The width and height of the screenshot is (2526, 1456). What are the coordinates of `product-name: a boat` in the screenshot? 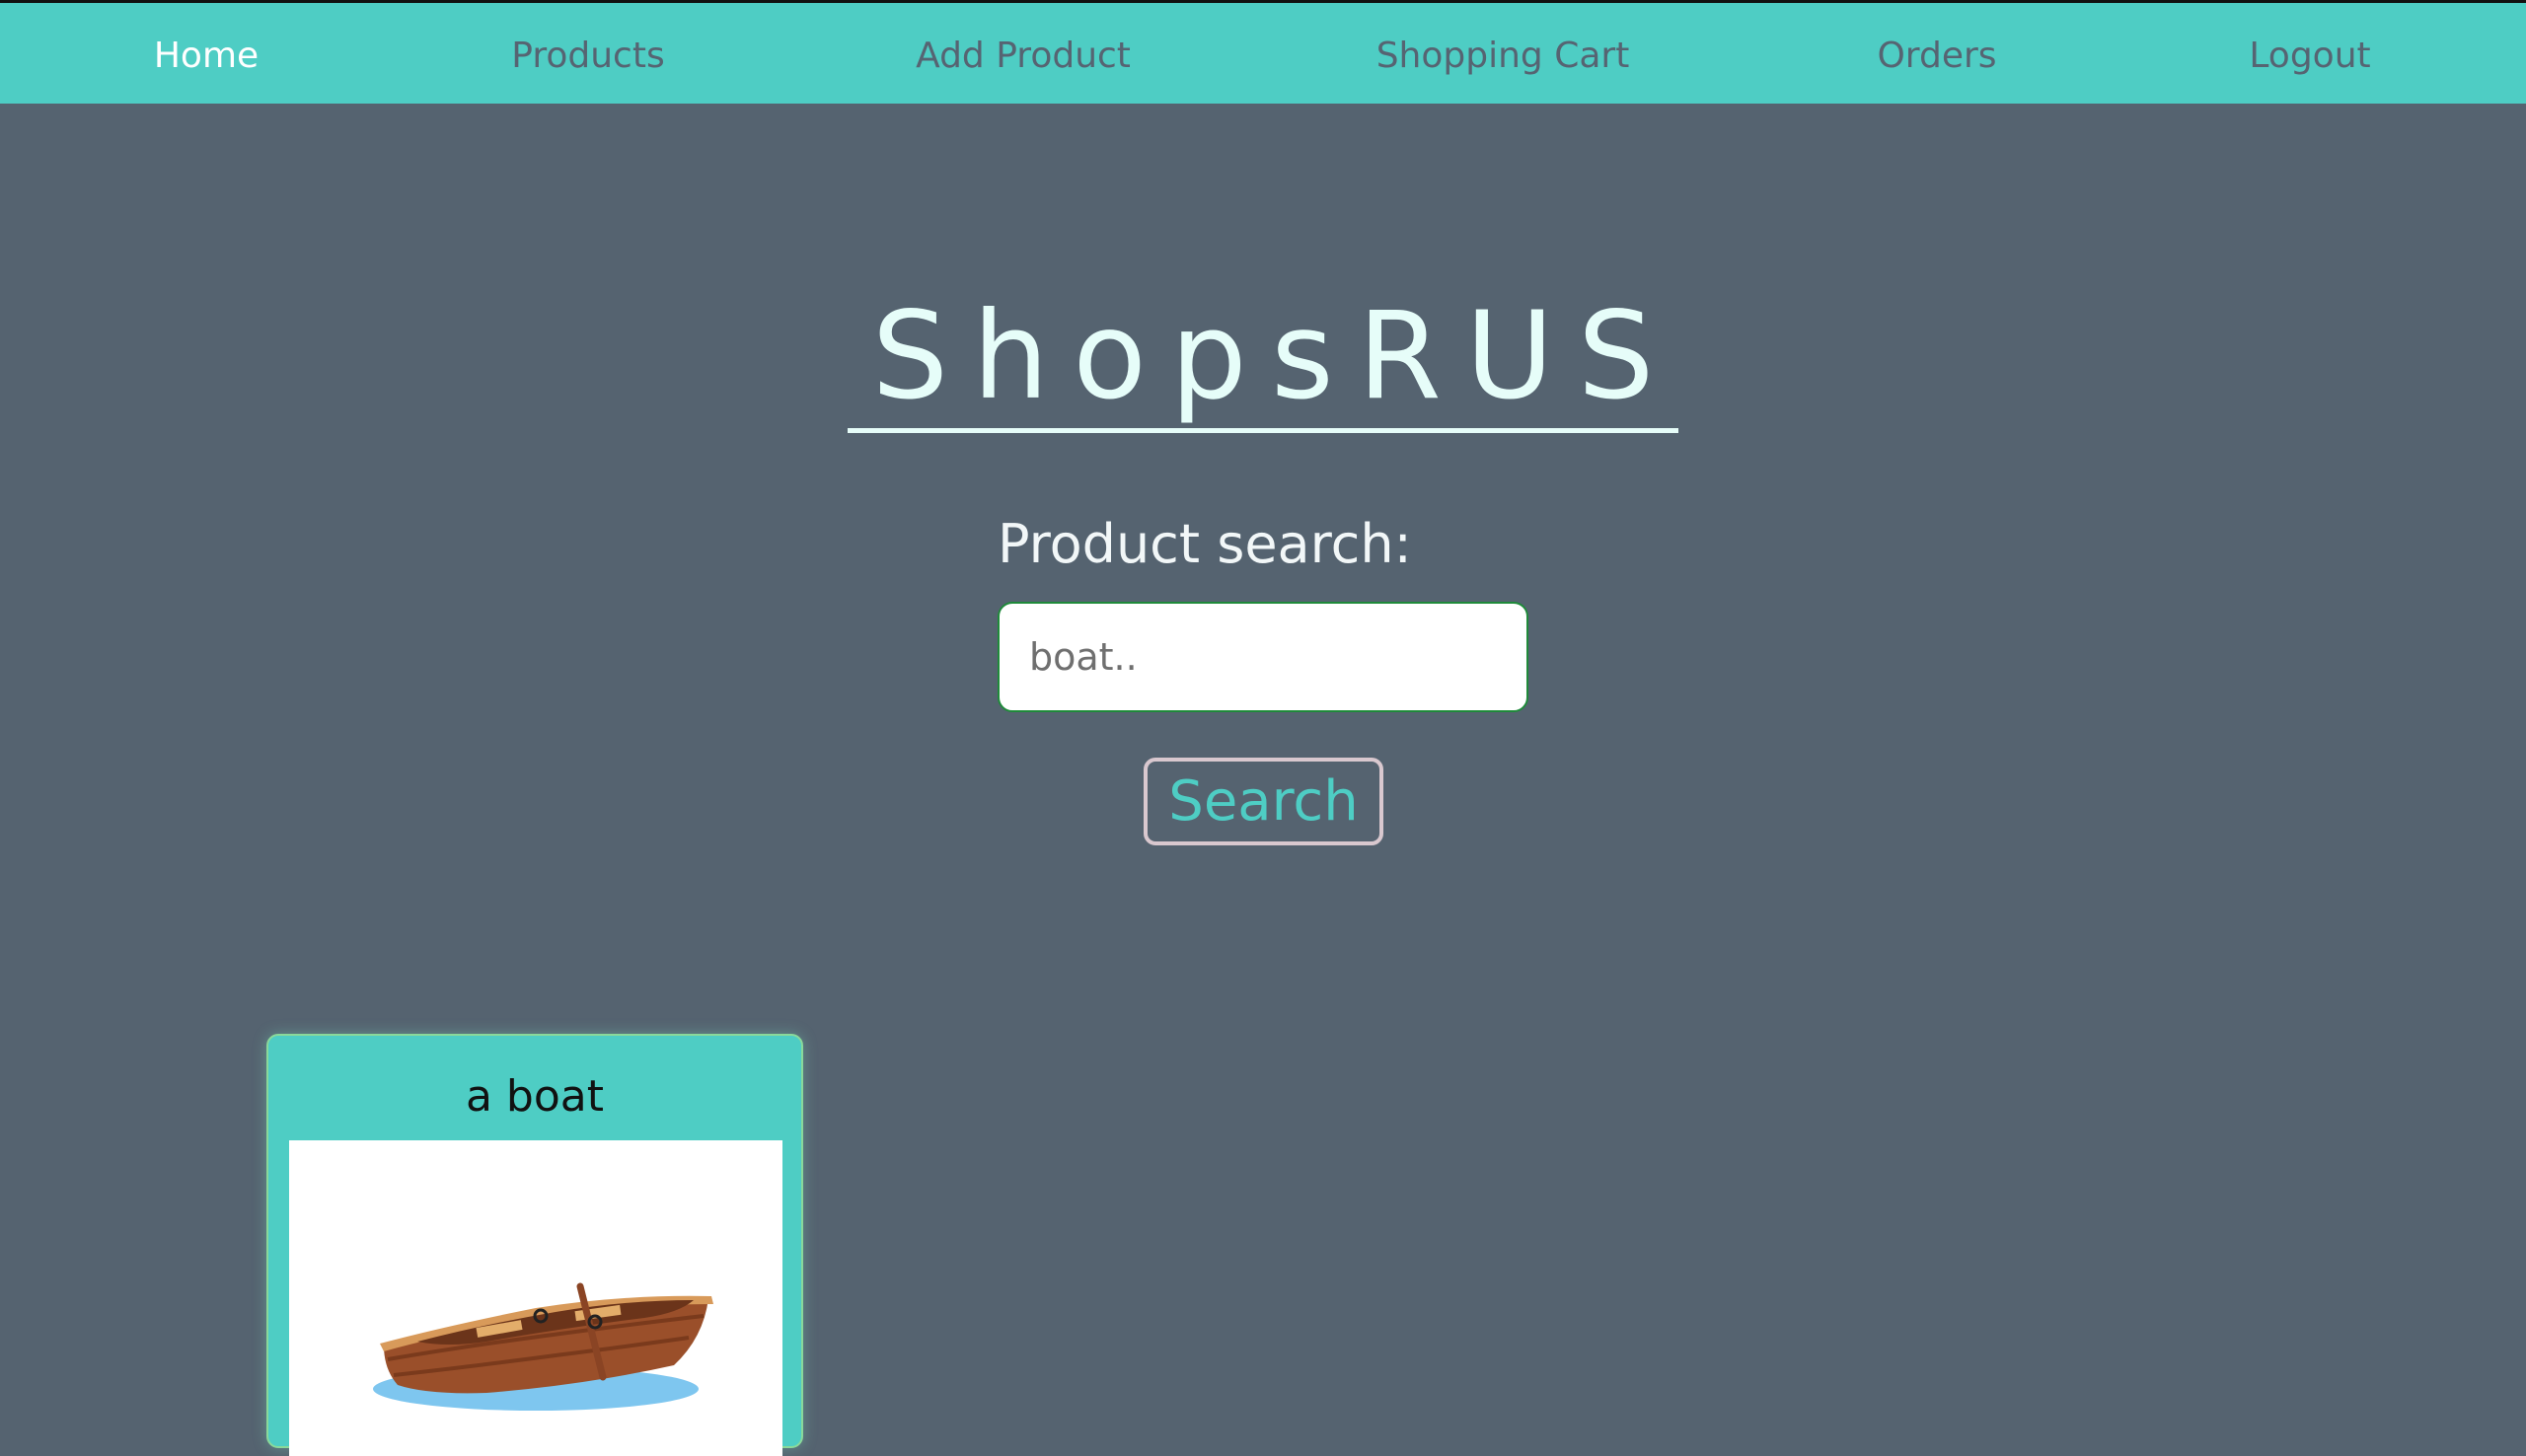 It's located at (534, 1096).